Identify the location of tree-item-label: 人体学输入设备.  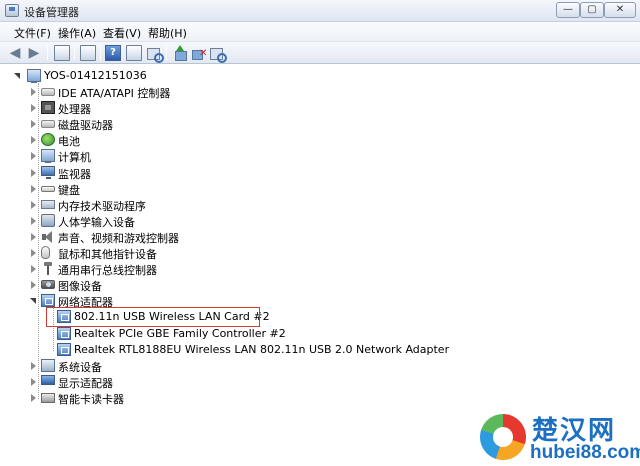
(96, 222).